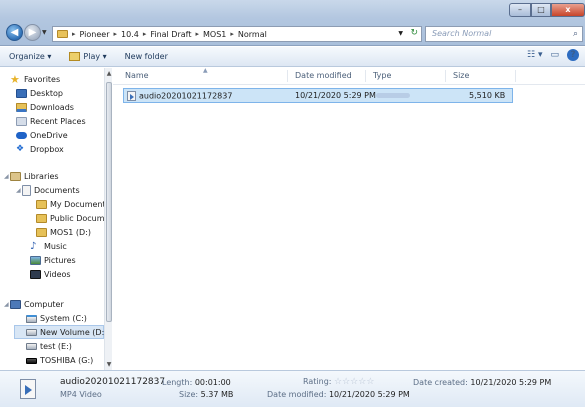  What do you see at coordinates (14, 32) in the screenshot?
I see `back-button: ◀` at bounding box center [14, 32].